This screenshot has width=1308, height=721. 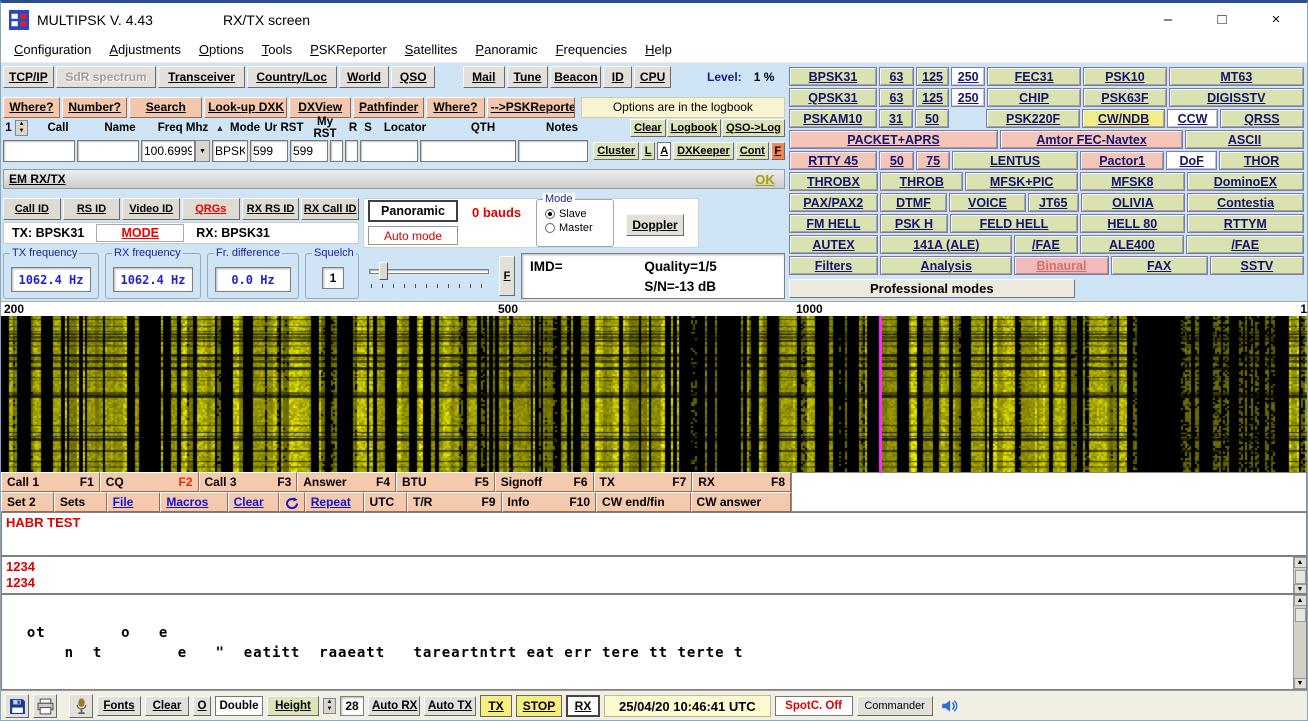 What do you see at coordinates (1236, 76) in the screenshot?
I see `mode-select-button: MT63` at bounding box center [1236, 76].